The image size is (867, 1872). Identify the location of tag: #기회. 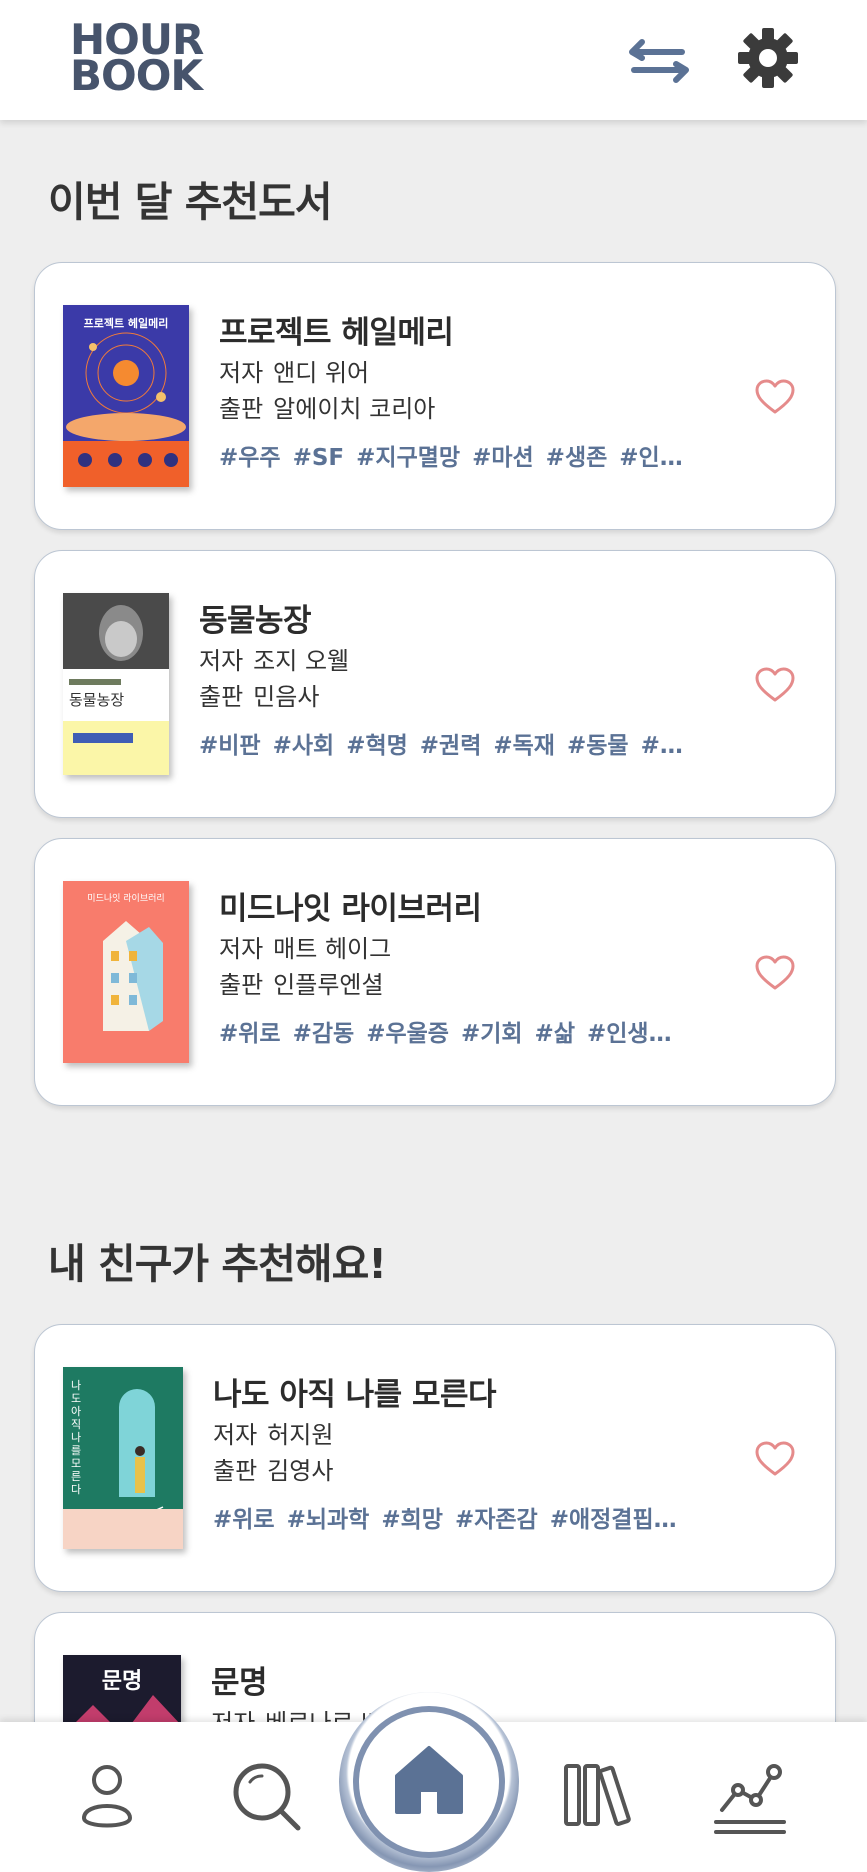
(492, 1034).